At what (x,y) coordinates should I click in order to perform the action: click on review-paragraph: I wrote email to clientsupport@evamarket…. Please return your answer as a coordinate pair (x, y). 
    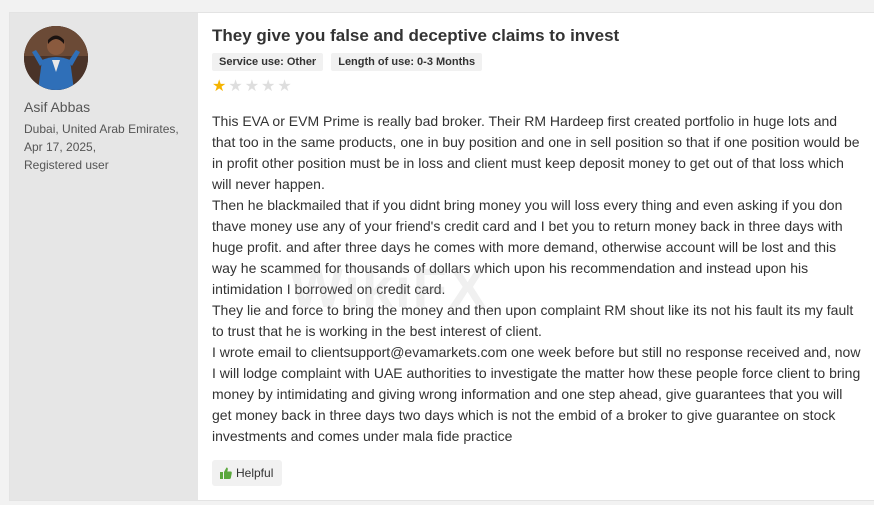
    Looking at the image, I should click on (536, 394).